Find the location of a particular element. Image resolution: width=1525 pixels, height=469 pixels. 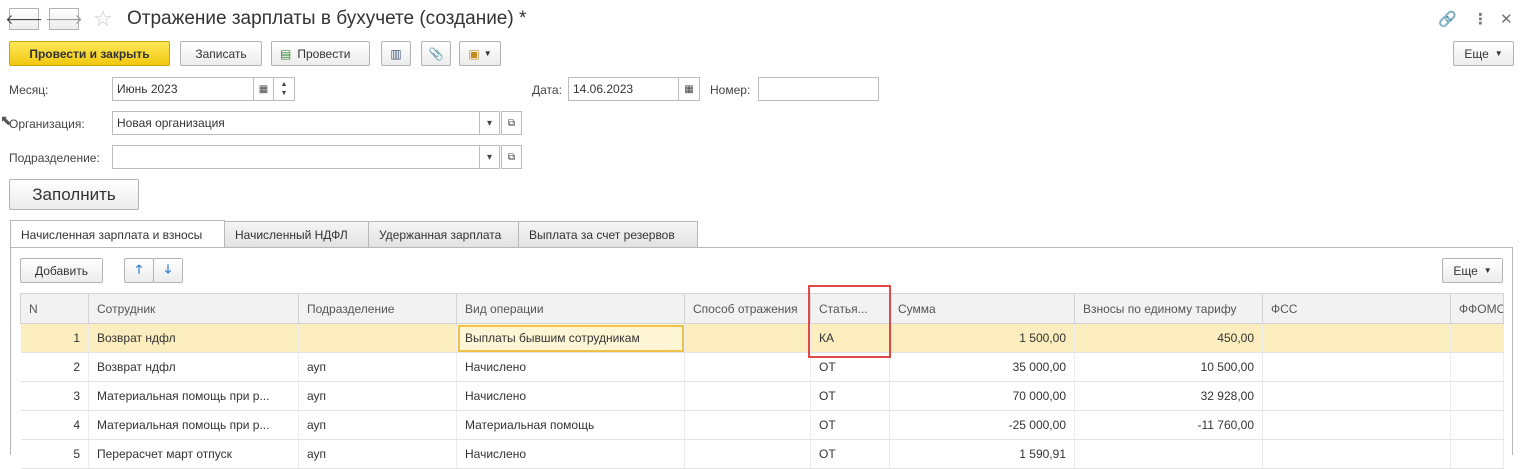

star-icon: ☆ is located at coordinates (103, 19).